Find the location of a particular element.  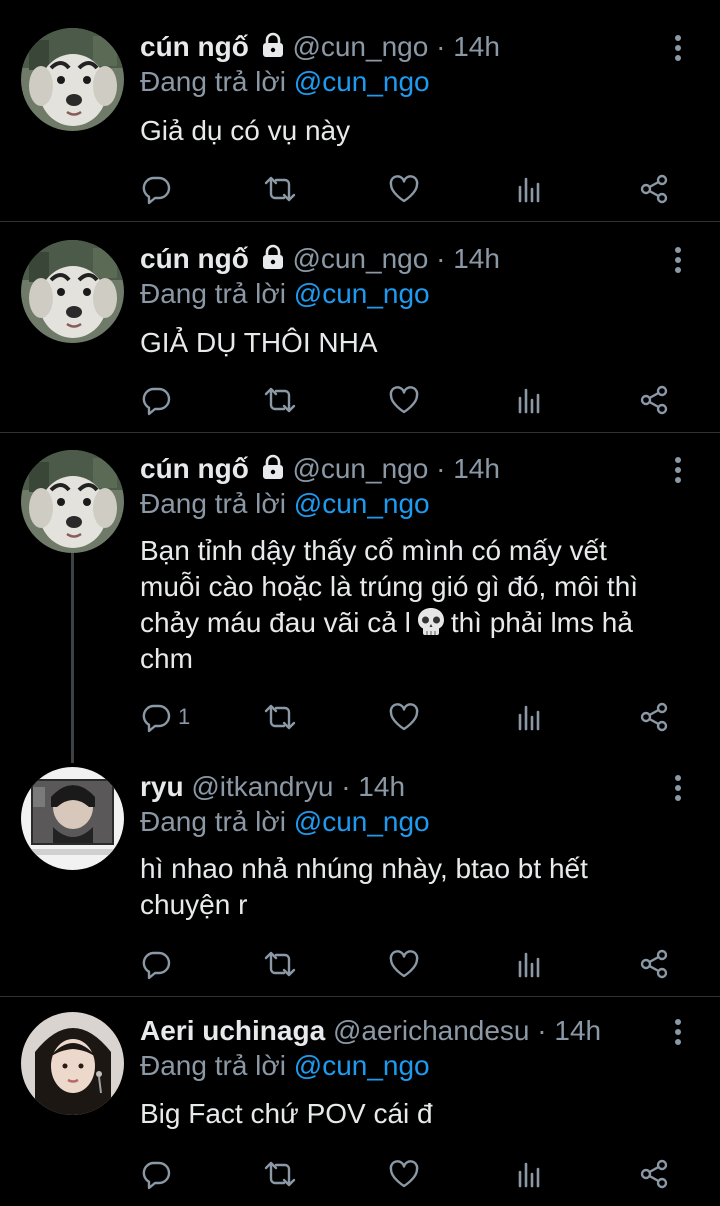

tweet-text-line: hì nhao nhả nhúng nhày, btao bt hết is located at coordinates (364, 868).